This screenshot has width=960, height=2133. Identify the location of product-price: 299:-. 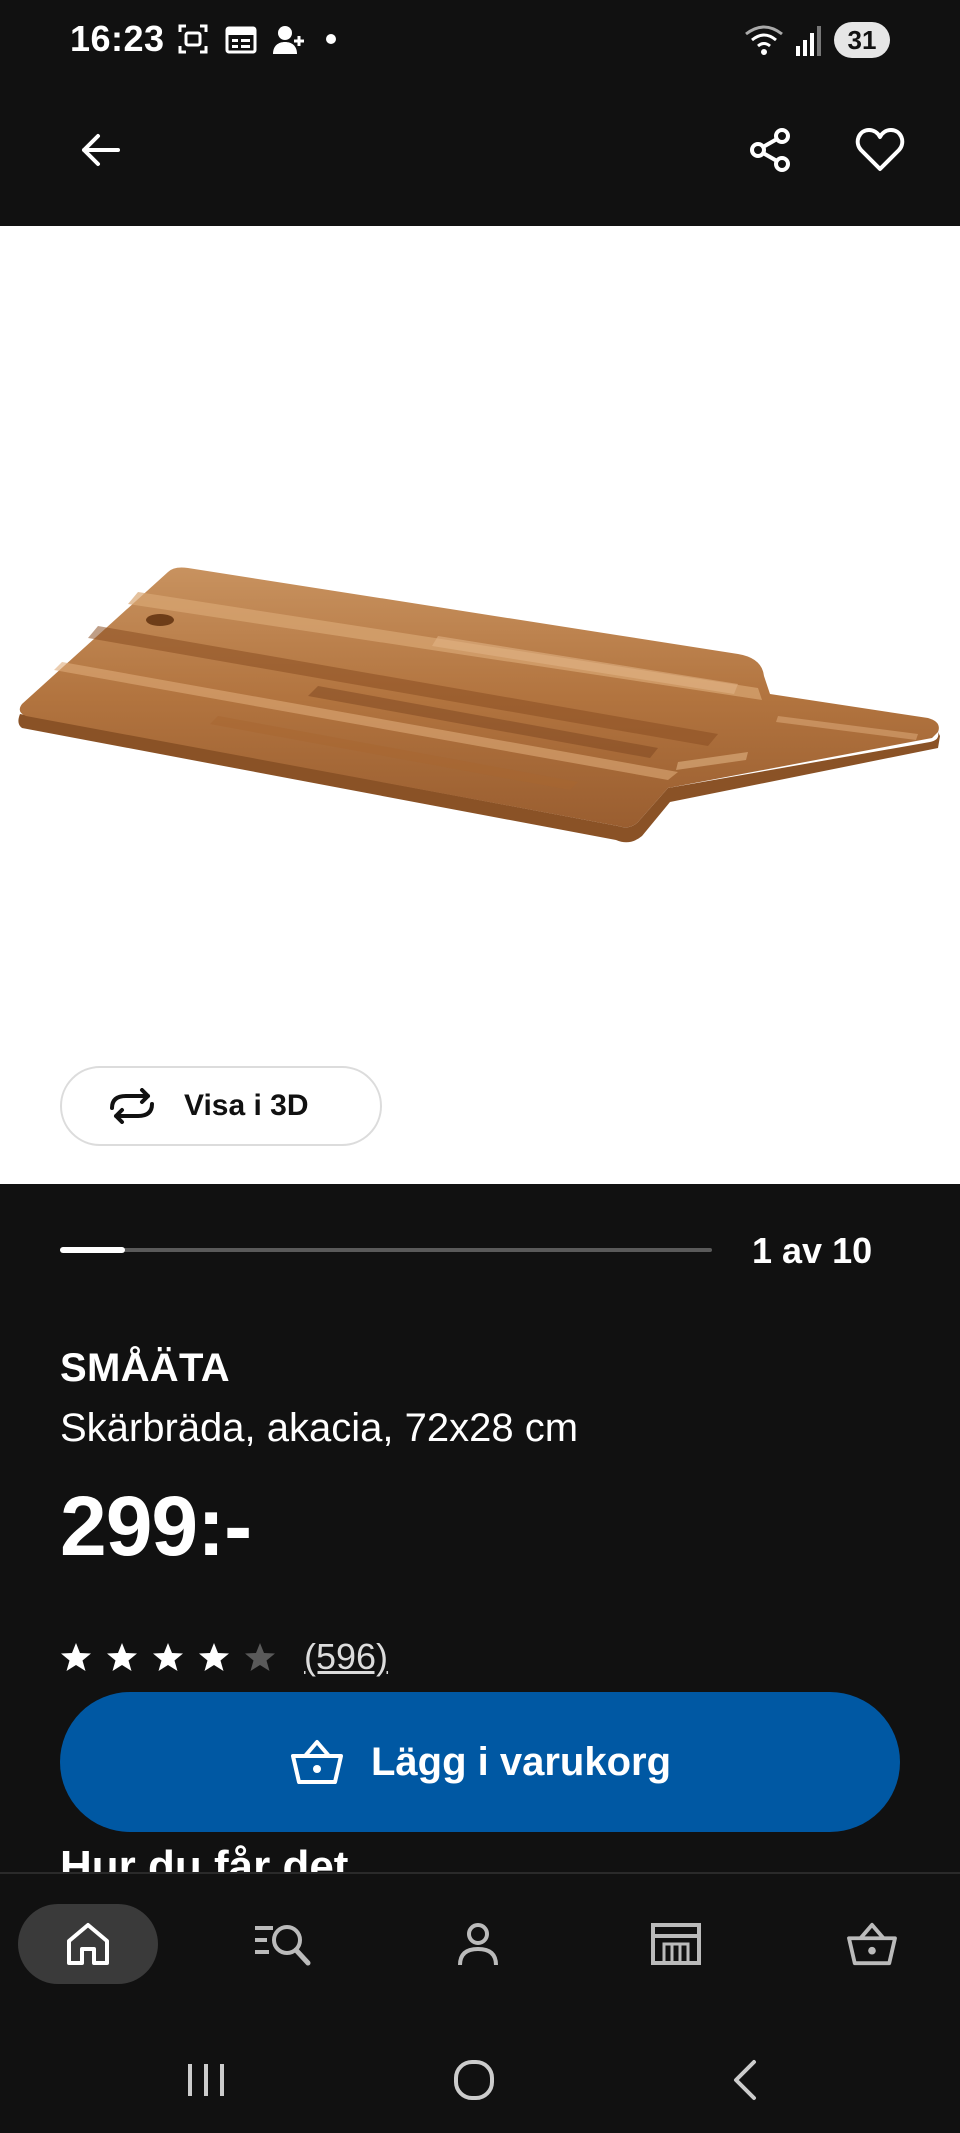
(156, 1526).